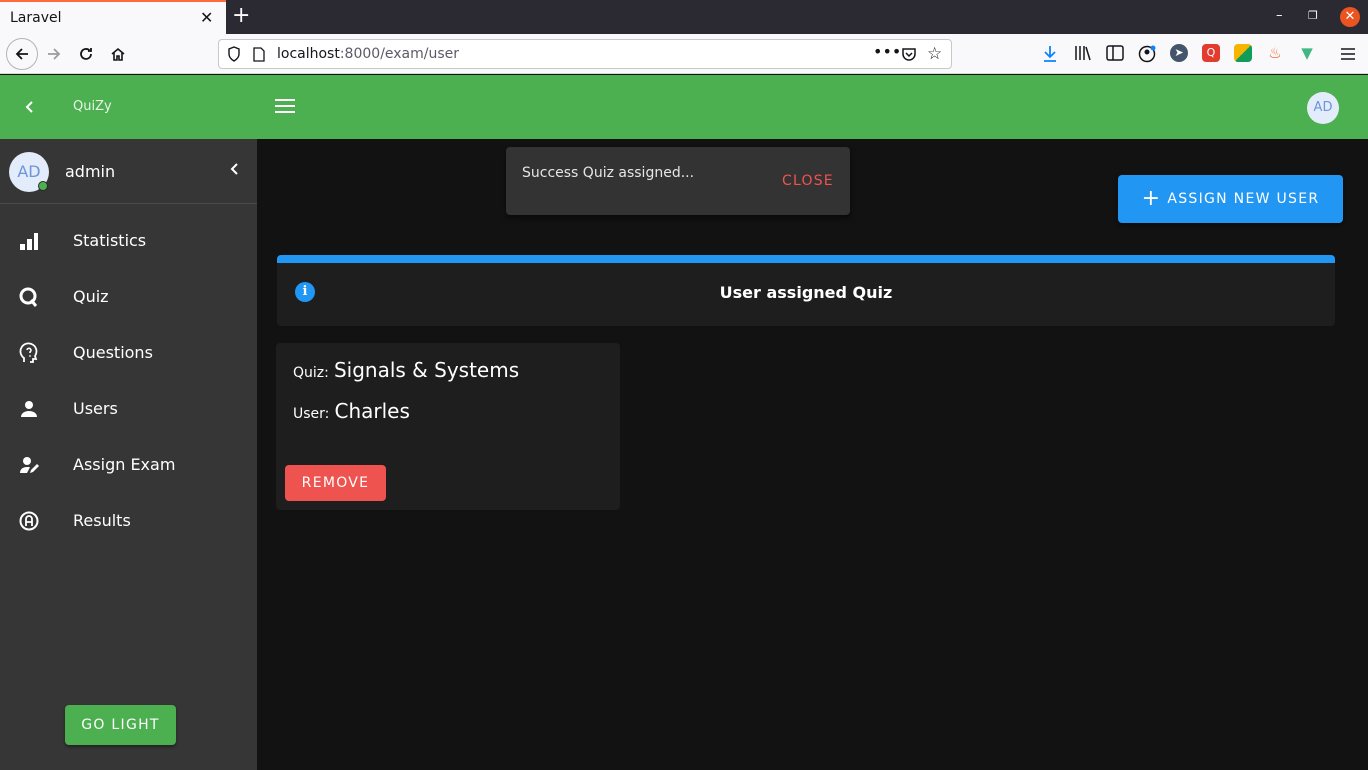 Image resolution: width=1368 pixels, height=770 pixels. Describe the element at coordinates (808, 181) in the screenshot. I see `snackbar-close-button: CLOSE` at that location.